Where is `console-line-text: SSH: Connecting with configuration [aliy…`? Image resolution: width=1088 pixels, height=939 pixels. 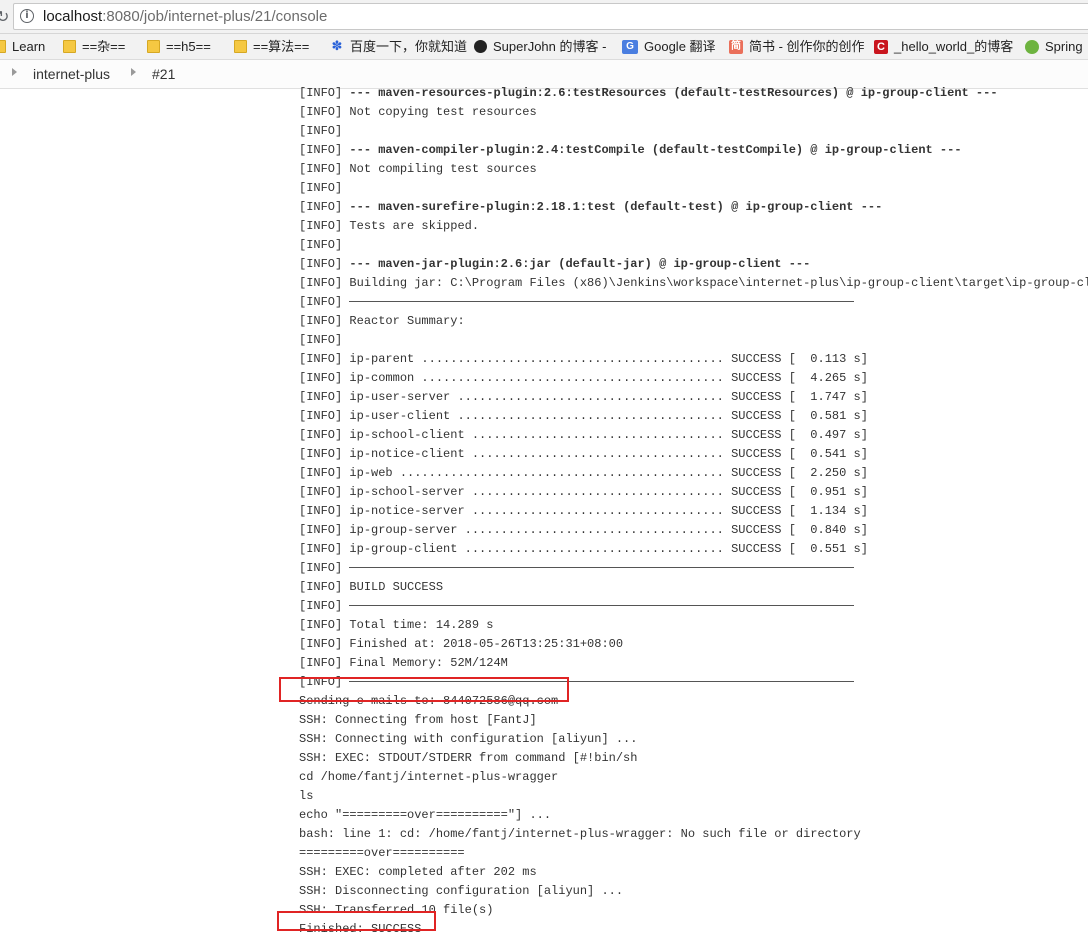
console-line-text: SSH: Connecting with configuration [aliy… is located at coordinates (468, 739).